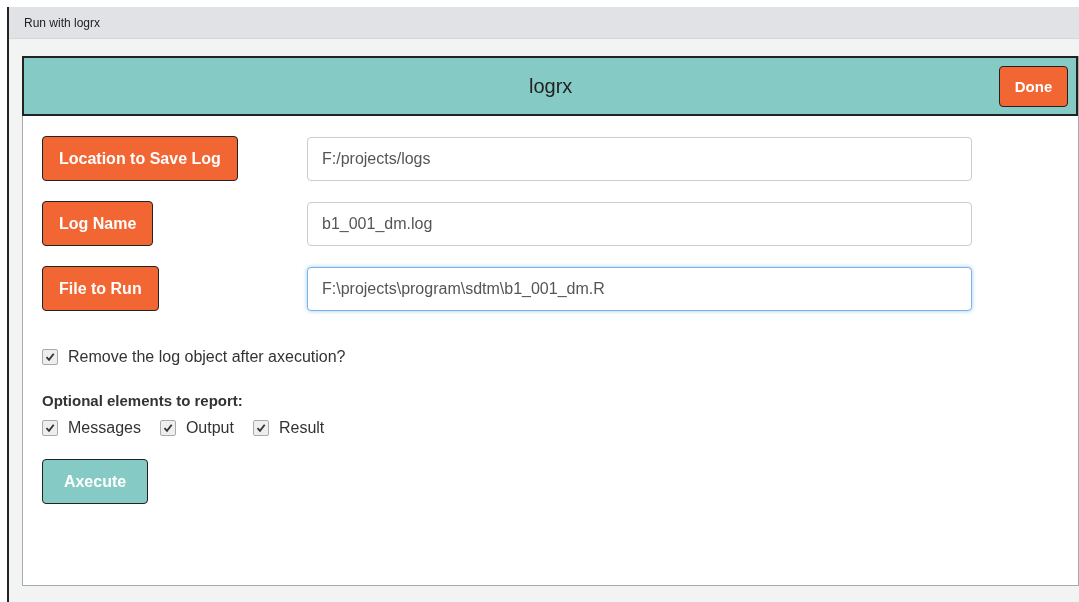 This screenshot has height=602, width=1079. I want to click on checkbox-option: Messages, so click(91, 428).